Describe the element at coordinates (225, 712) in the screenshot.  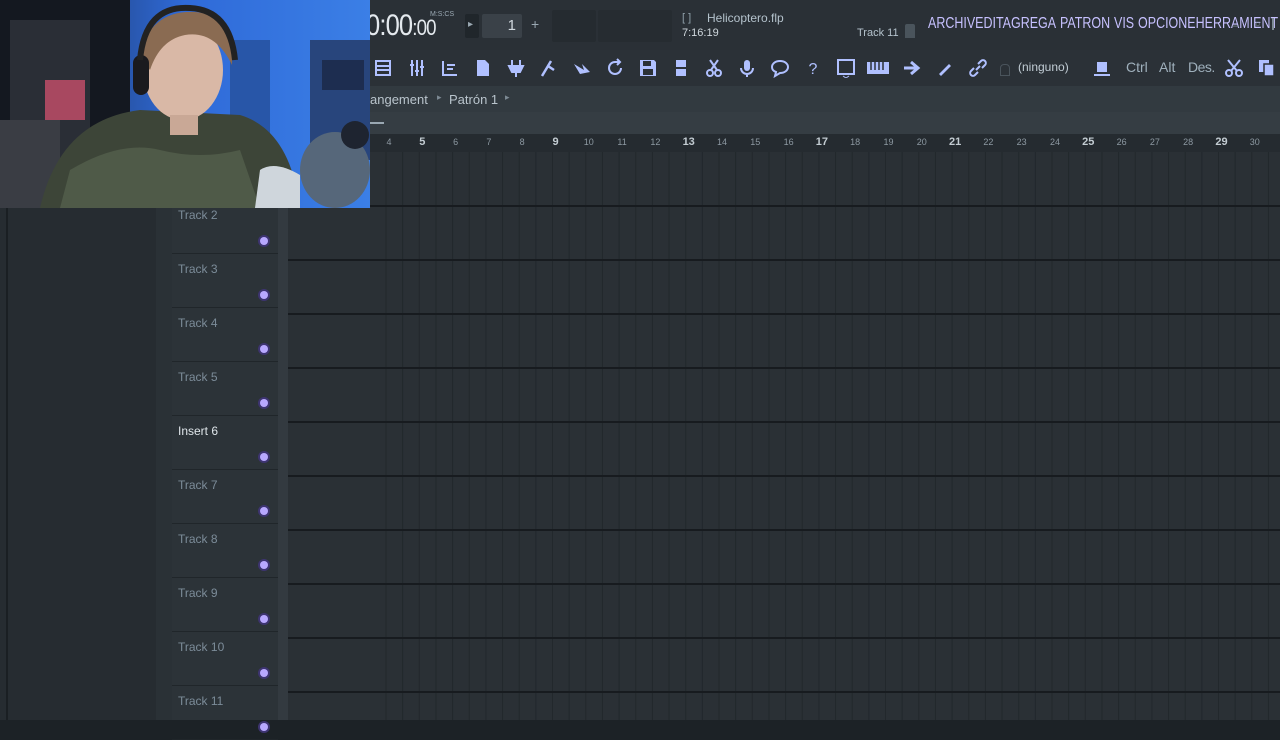
I see `track-header: Track 11` at that location.